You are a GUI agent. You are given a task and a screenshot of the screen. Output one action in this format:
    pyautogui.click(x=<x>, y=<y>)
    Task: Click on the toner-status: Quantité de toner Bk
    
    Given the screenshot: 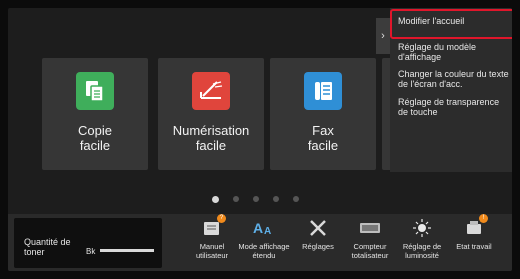 What is the action you would take?
    pyautogui.click(x=88, y=243)
    